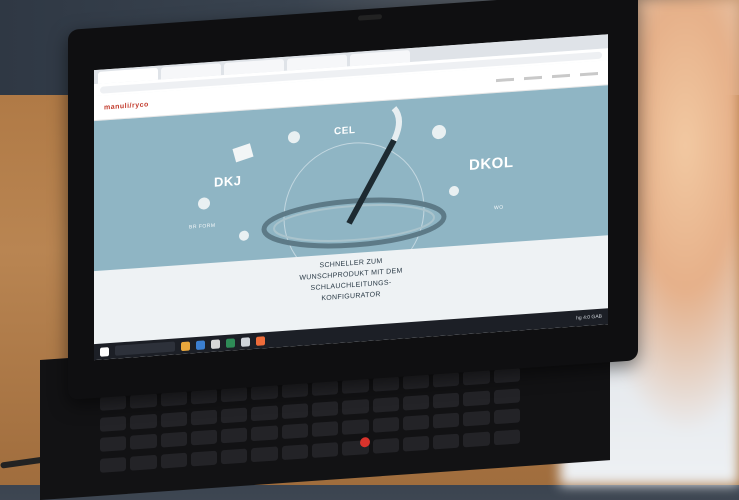  Describe the element at coordinates (228, 181) in the screenshot. I see `hero-label-dkj: DKJ` at that location.